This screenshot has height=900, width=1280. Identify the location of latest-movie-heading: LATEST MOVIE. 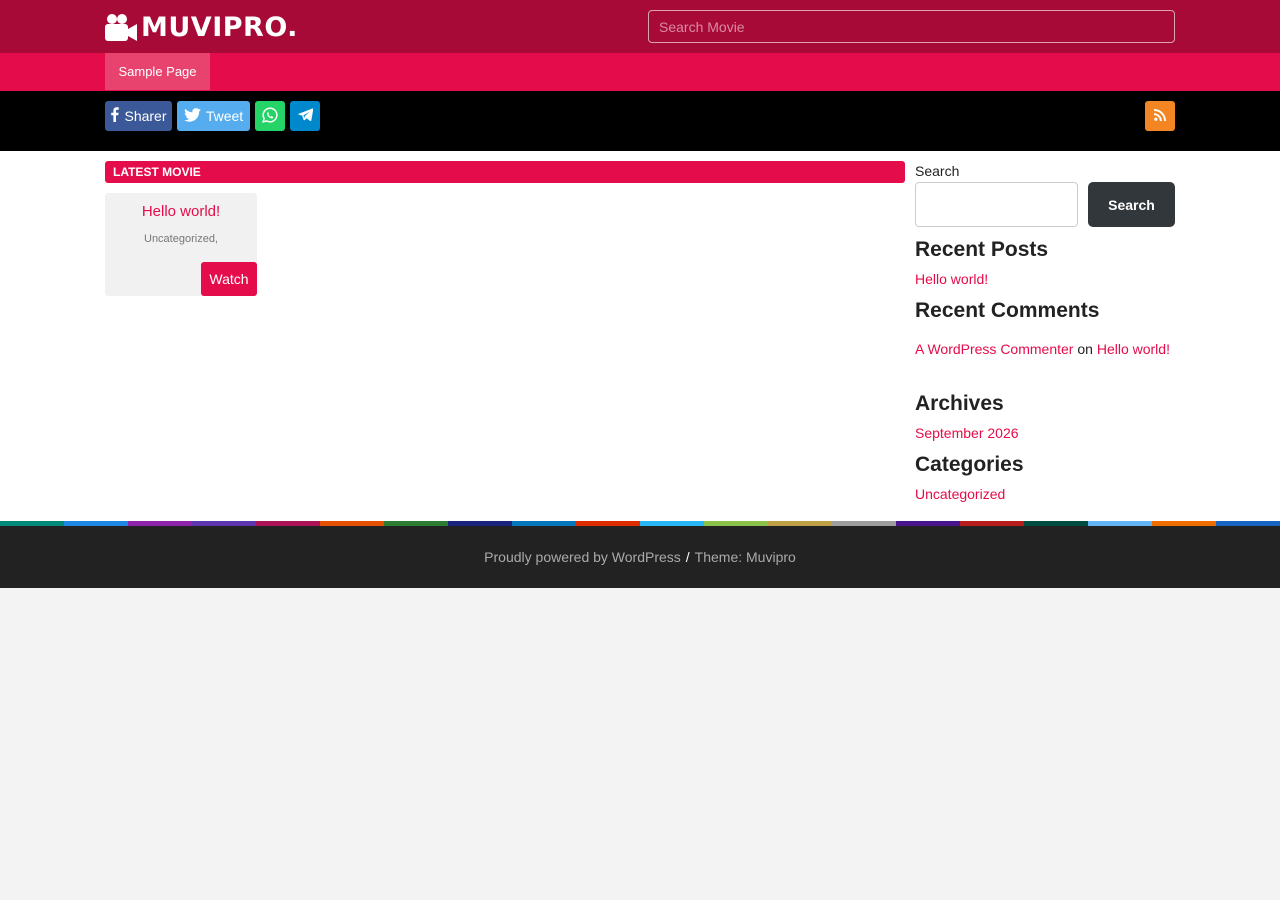
(505, 172).